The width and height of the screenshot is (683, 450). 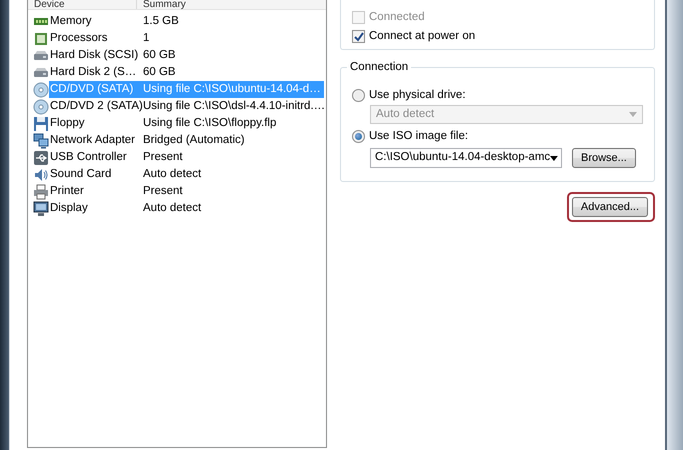 What do you see at coordinates (417, 95) in the screenshot?
I see `radio-label: Use physical drive:` at bounding box center [417, 95].